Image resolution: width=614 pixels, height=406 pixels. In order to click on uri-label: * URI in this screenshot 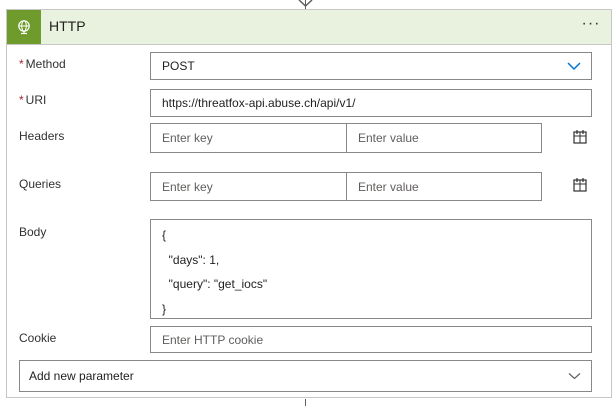, I will do `click(33, 100)`.